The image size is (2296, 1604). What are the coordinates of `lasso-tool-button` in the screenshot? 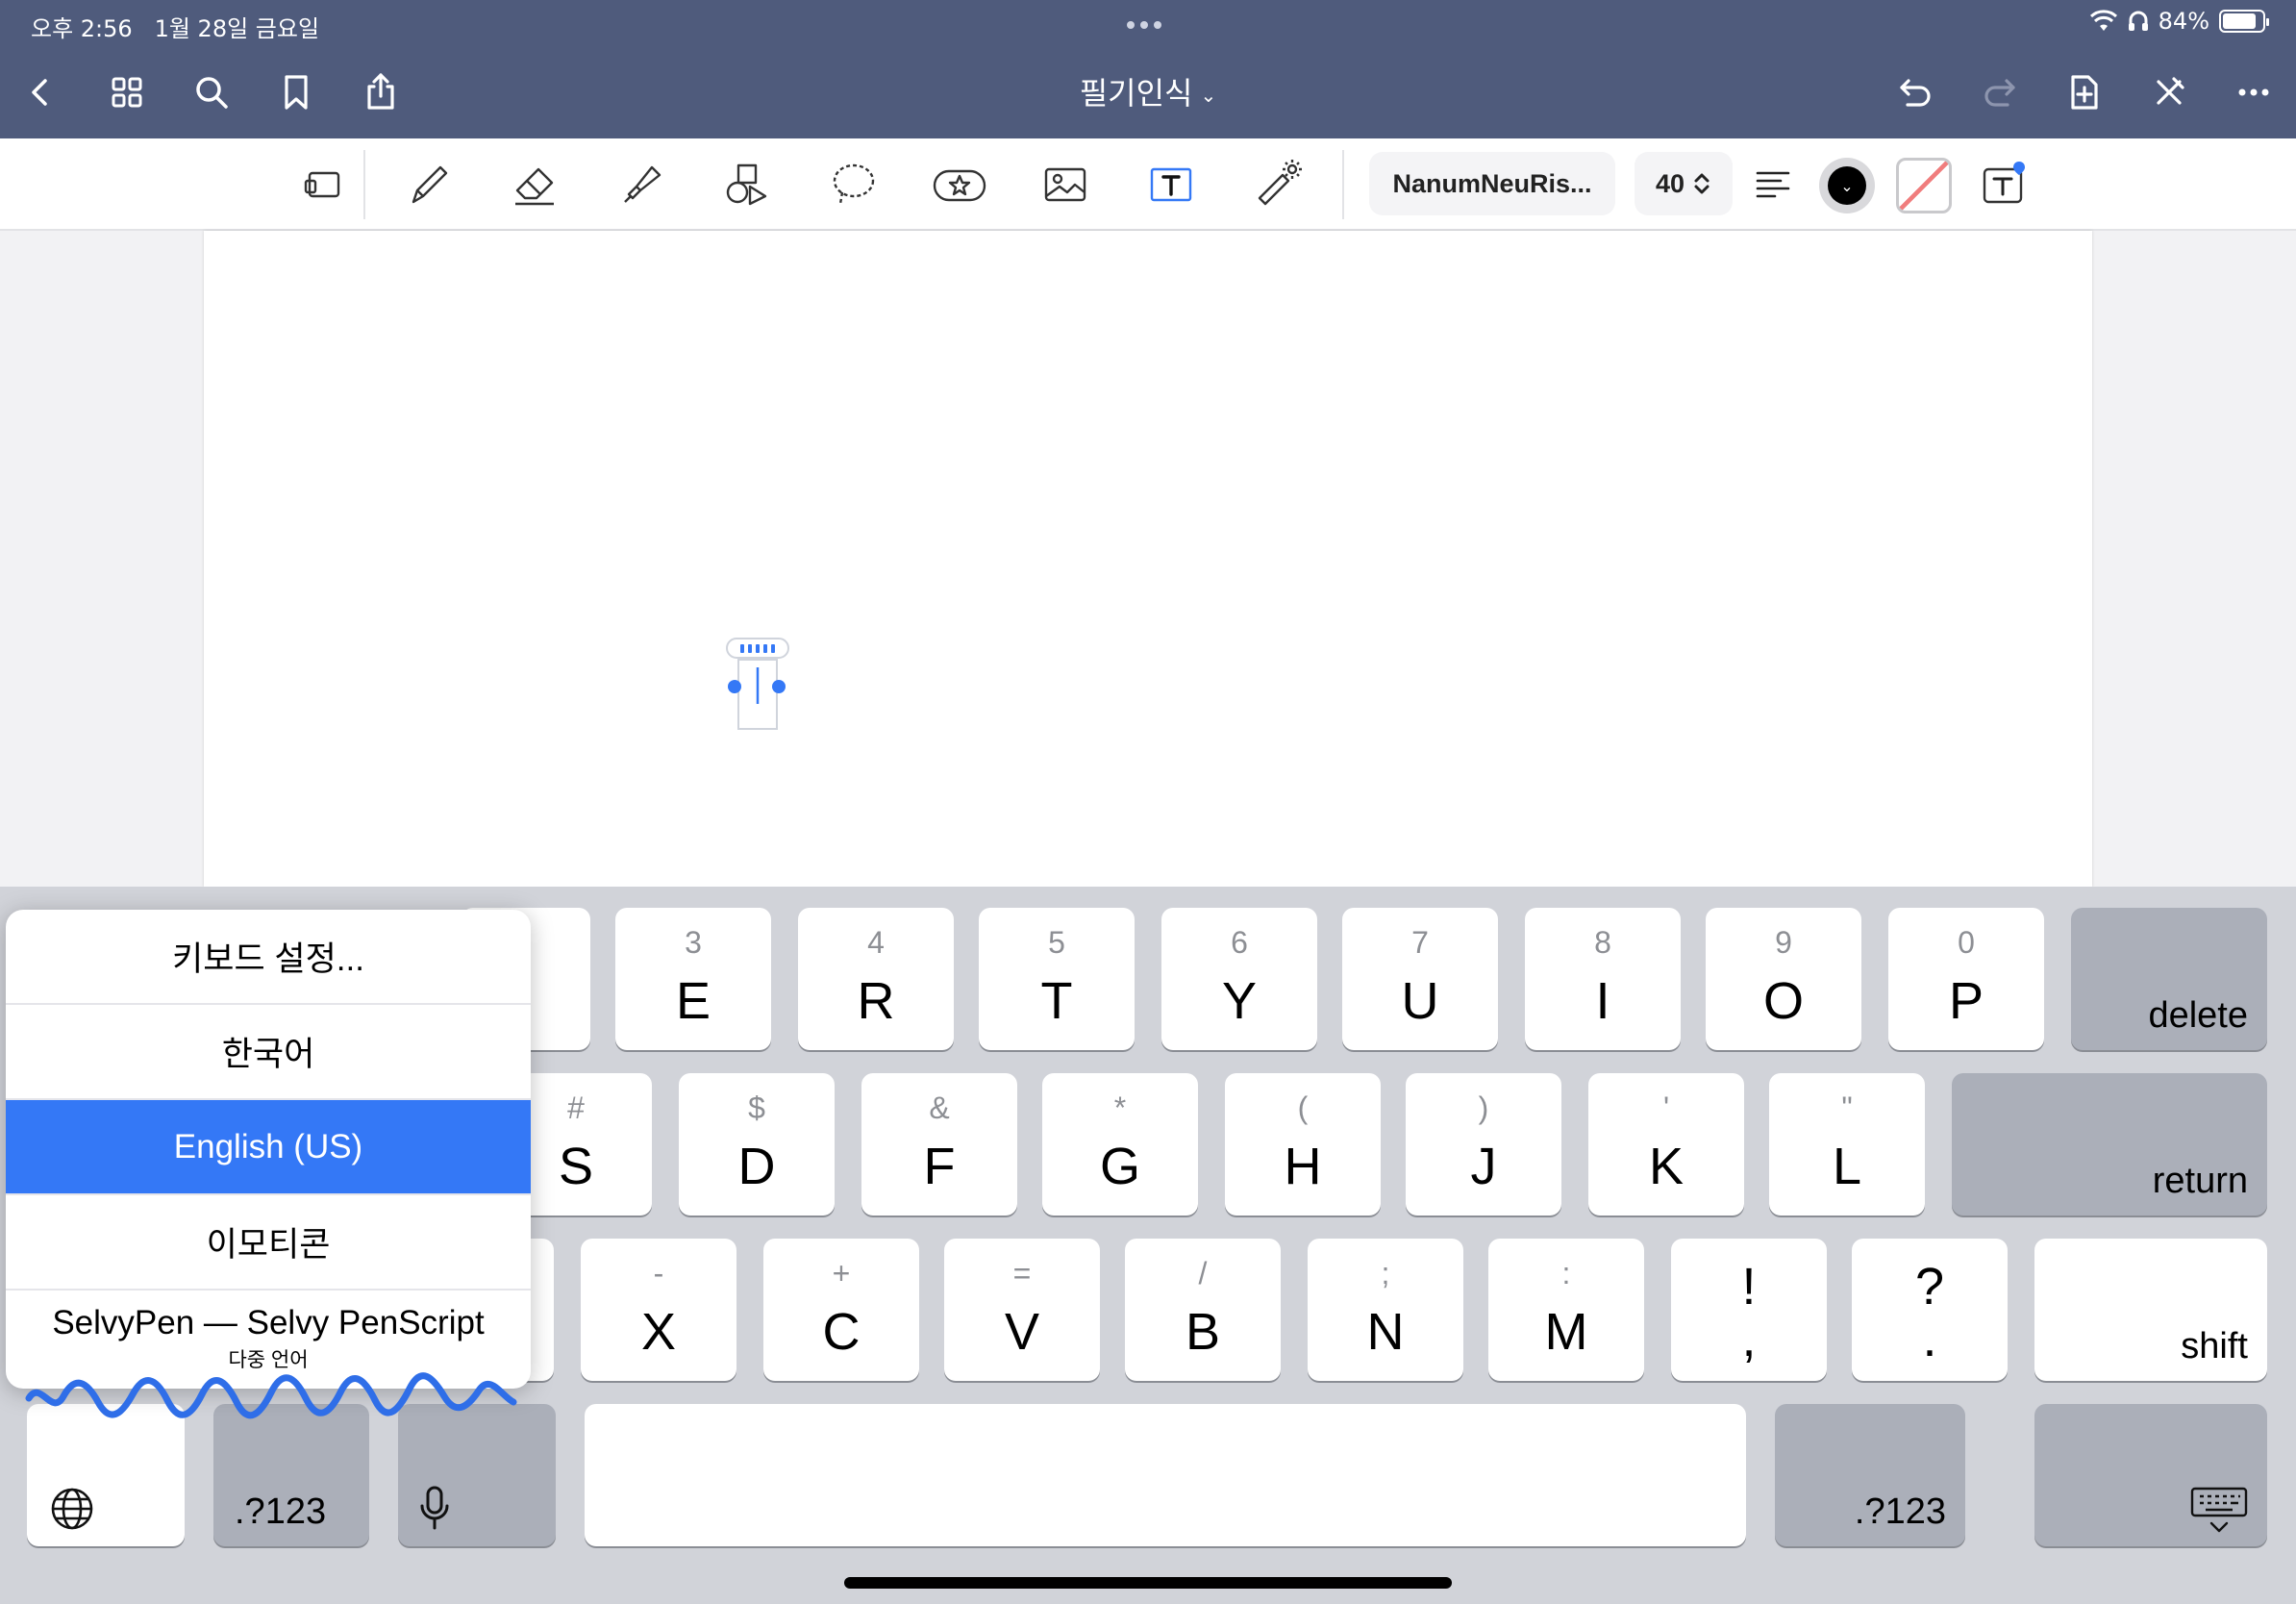 It's located at (854, 184).